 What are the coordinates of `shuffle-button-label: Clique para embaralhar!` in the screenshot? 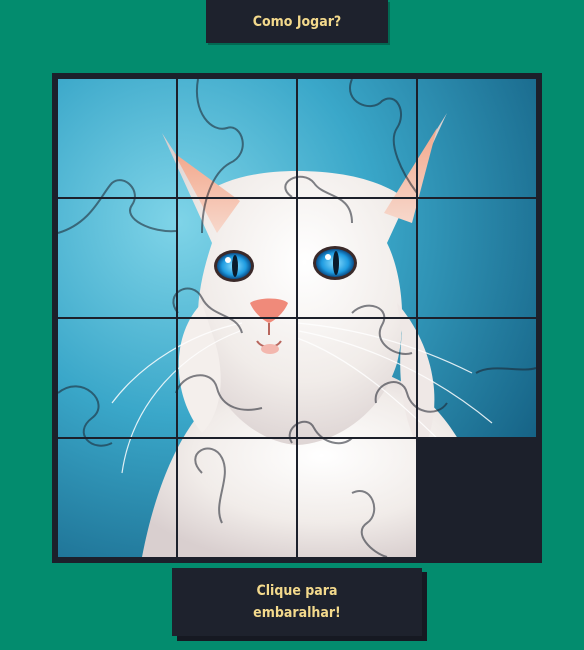 It's located at (297, 602).